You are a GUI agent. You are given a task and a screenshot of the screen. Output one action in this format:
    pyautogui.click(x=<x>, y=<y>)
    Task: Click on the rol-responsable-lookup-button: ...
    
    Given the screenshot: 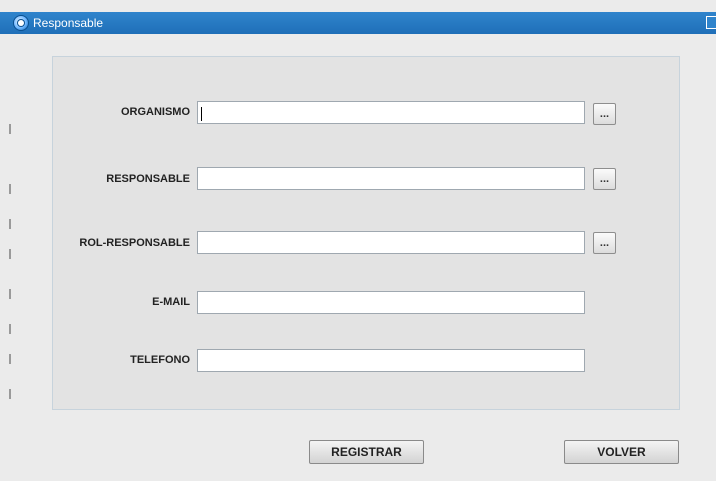 What is the action you would take?
    pyautogui.click(x=604, y=243)
    